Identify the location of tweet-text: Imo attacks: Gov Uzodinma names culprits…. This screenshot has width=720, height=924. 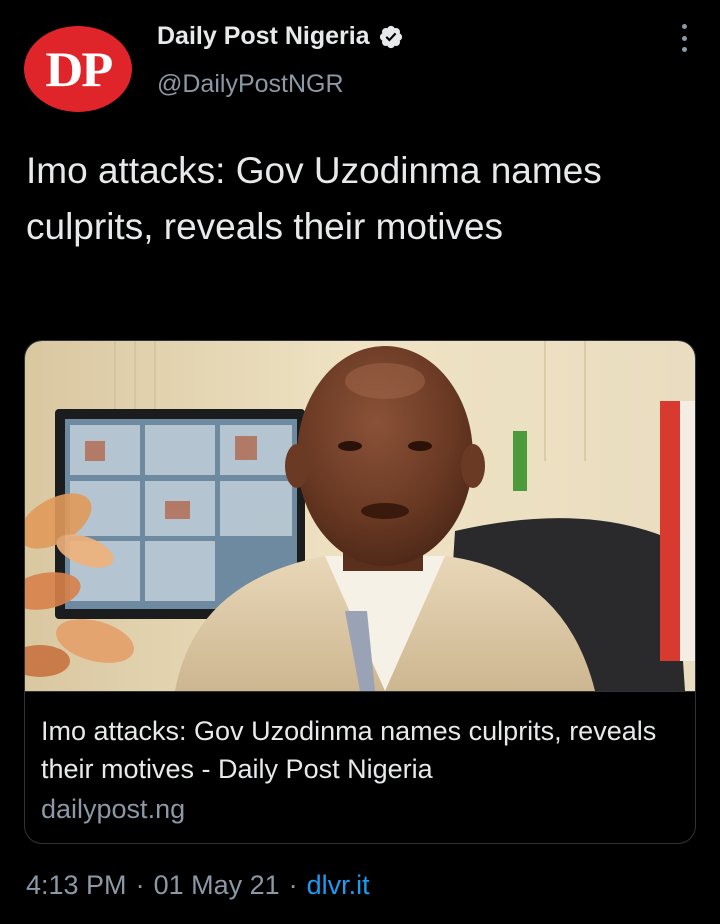
(314, 198).